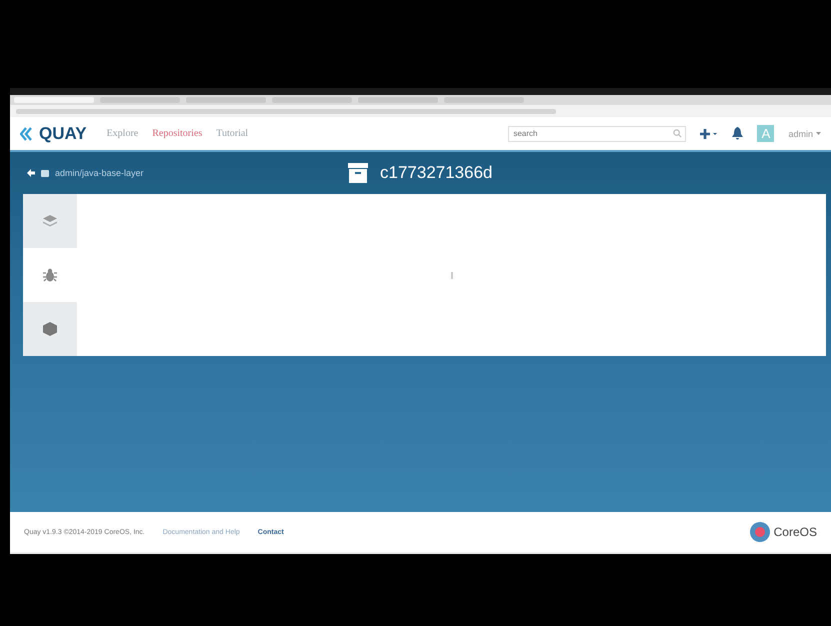 This screenshot has height=626, width=831. I want to click on nav-link: Explore, so click(122, 133).